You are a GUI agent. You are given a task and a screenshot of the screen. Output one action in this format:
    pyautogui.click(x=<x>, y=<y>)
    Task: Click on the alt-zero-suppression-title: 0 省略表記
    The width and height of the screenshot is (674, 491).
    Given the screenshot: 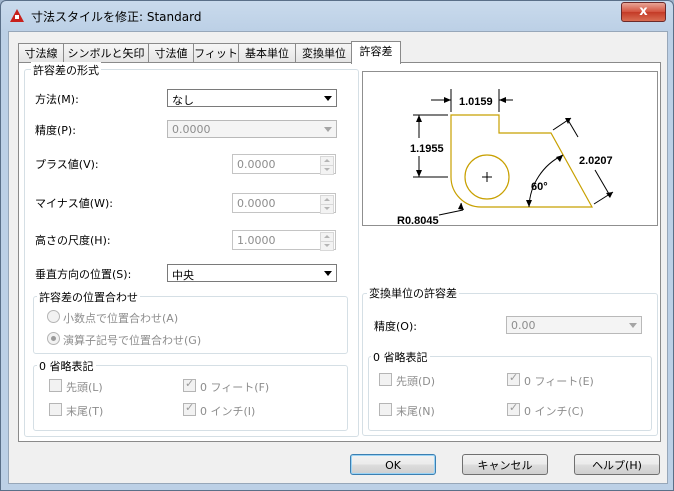 What is the action you would take?
    pyautogui.click(x=400, y=357)
    